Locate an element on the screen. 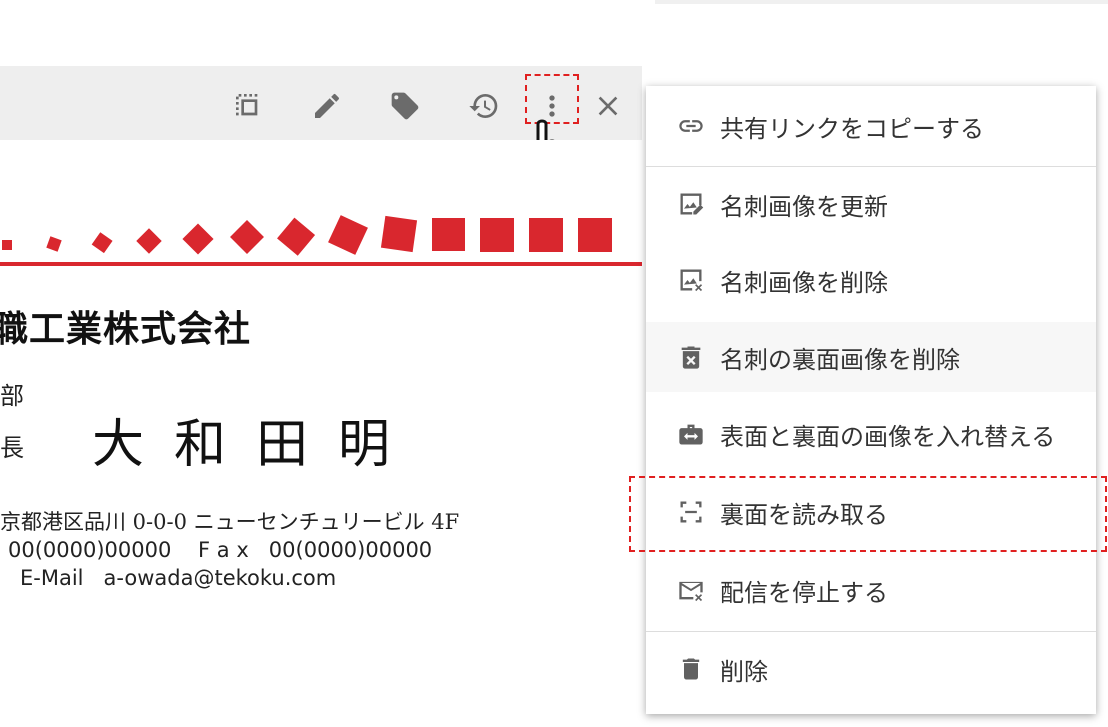 The width and height of the screenshot is (1108, 727). menu-item-copy-share-link: 共有リンクをコピーする is located at coordinates (871, 126).